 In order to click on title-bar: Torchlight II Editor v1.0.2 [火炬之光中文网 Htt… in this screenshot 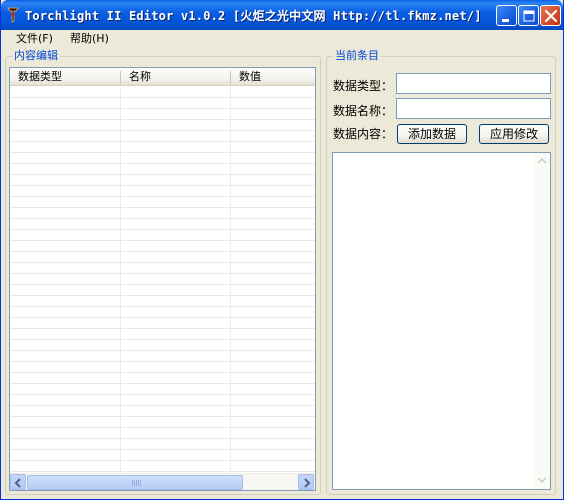, I will do `click(282, 15)`.